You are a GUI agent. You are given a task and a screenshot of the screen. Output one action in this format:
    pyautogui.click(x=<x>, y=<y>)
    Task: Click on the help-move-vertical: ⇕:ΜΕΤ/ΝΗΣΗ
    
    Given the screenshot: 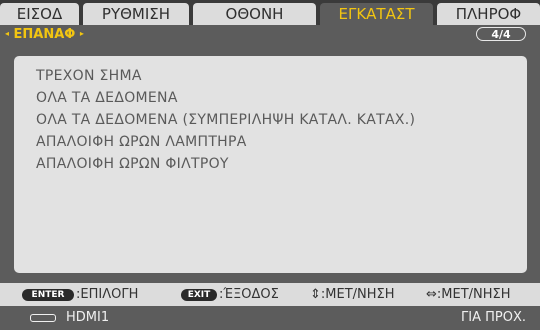 What is the action you would take?
    pyautogui.click(x=352, y=294)
    